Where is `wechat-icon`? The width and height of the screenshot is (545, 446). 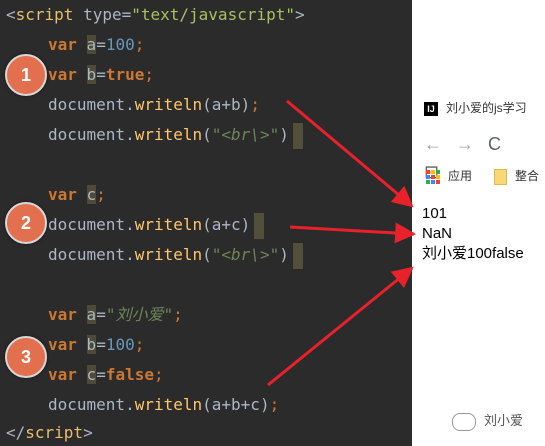 wechat-icon is located at coordinates (464, 421).